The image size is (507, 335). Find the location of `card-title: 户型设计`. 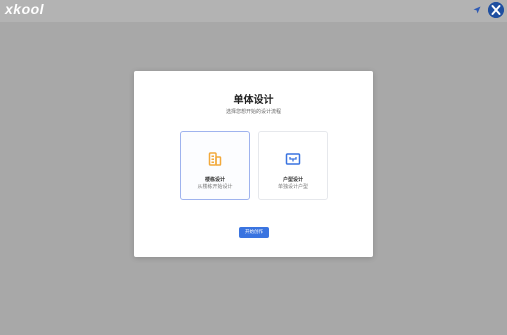

card-title: 户型设计 is located at coordinates (292, 180).